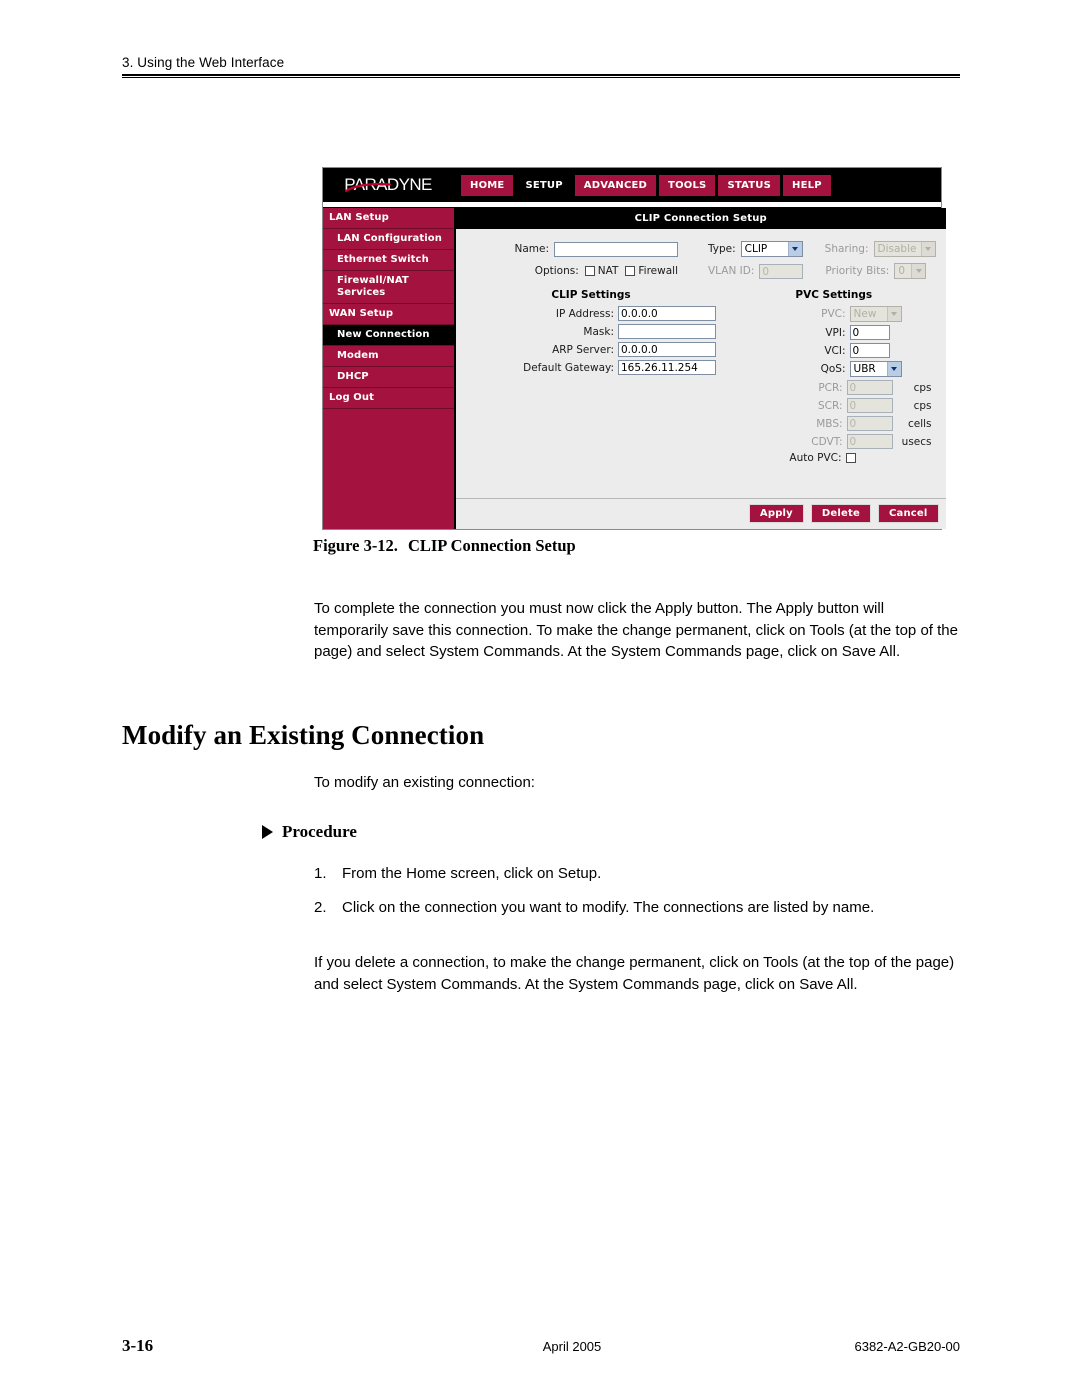  What do you see at coordinates (701, 218) in the screenshot?
I see `panel-title: CLIP Connection Setup` at bounding box center [701, 218].